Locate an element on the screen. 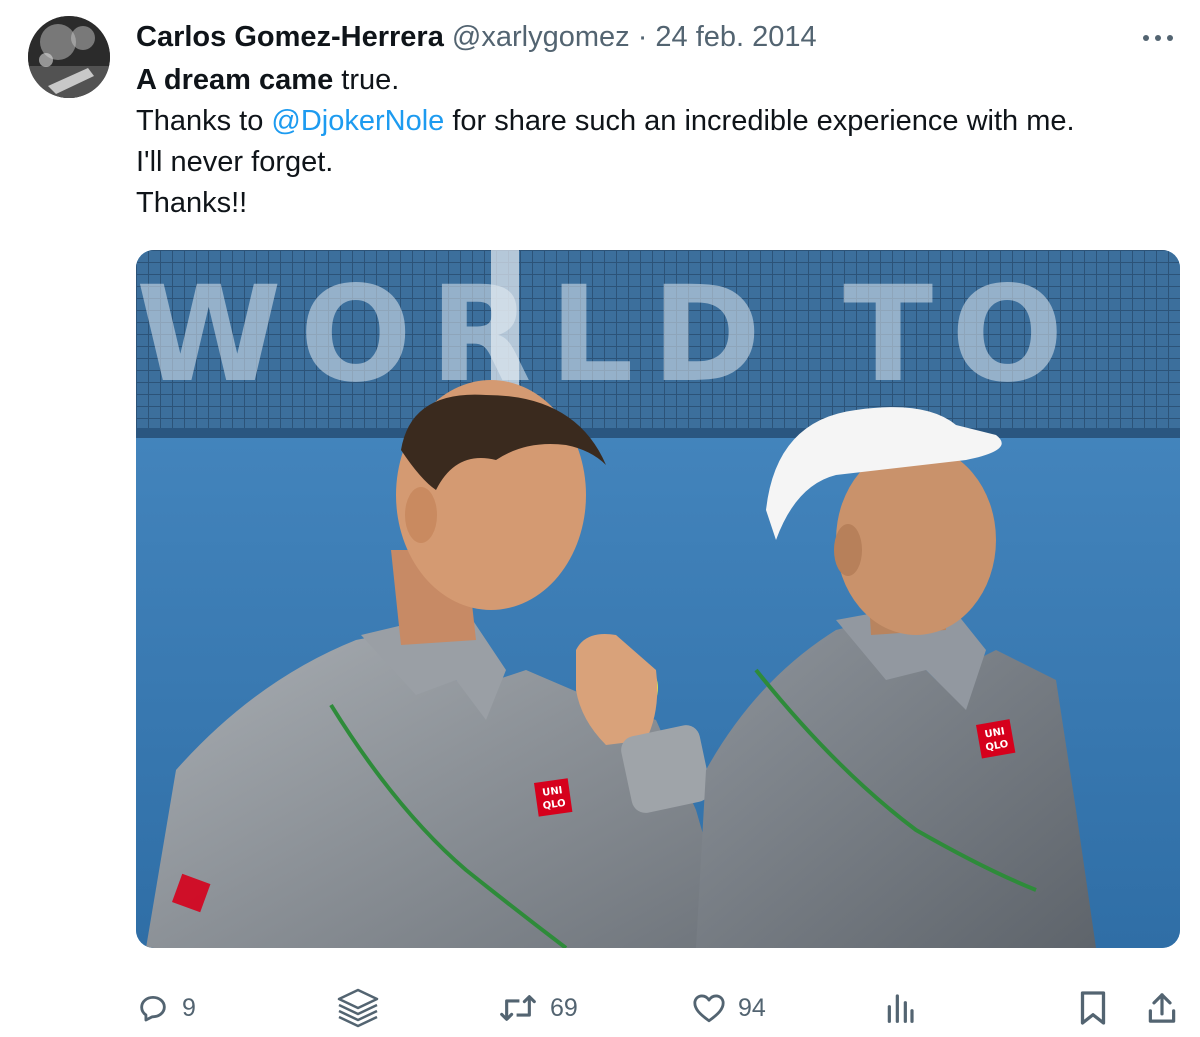  tweet-line-1-rest: true. is located at coordinates (366, 80).